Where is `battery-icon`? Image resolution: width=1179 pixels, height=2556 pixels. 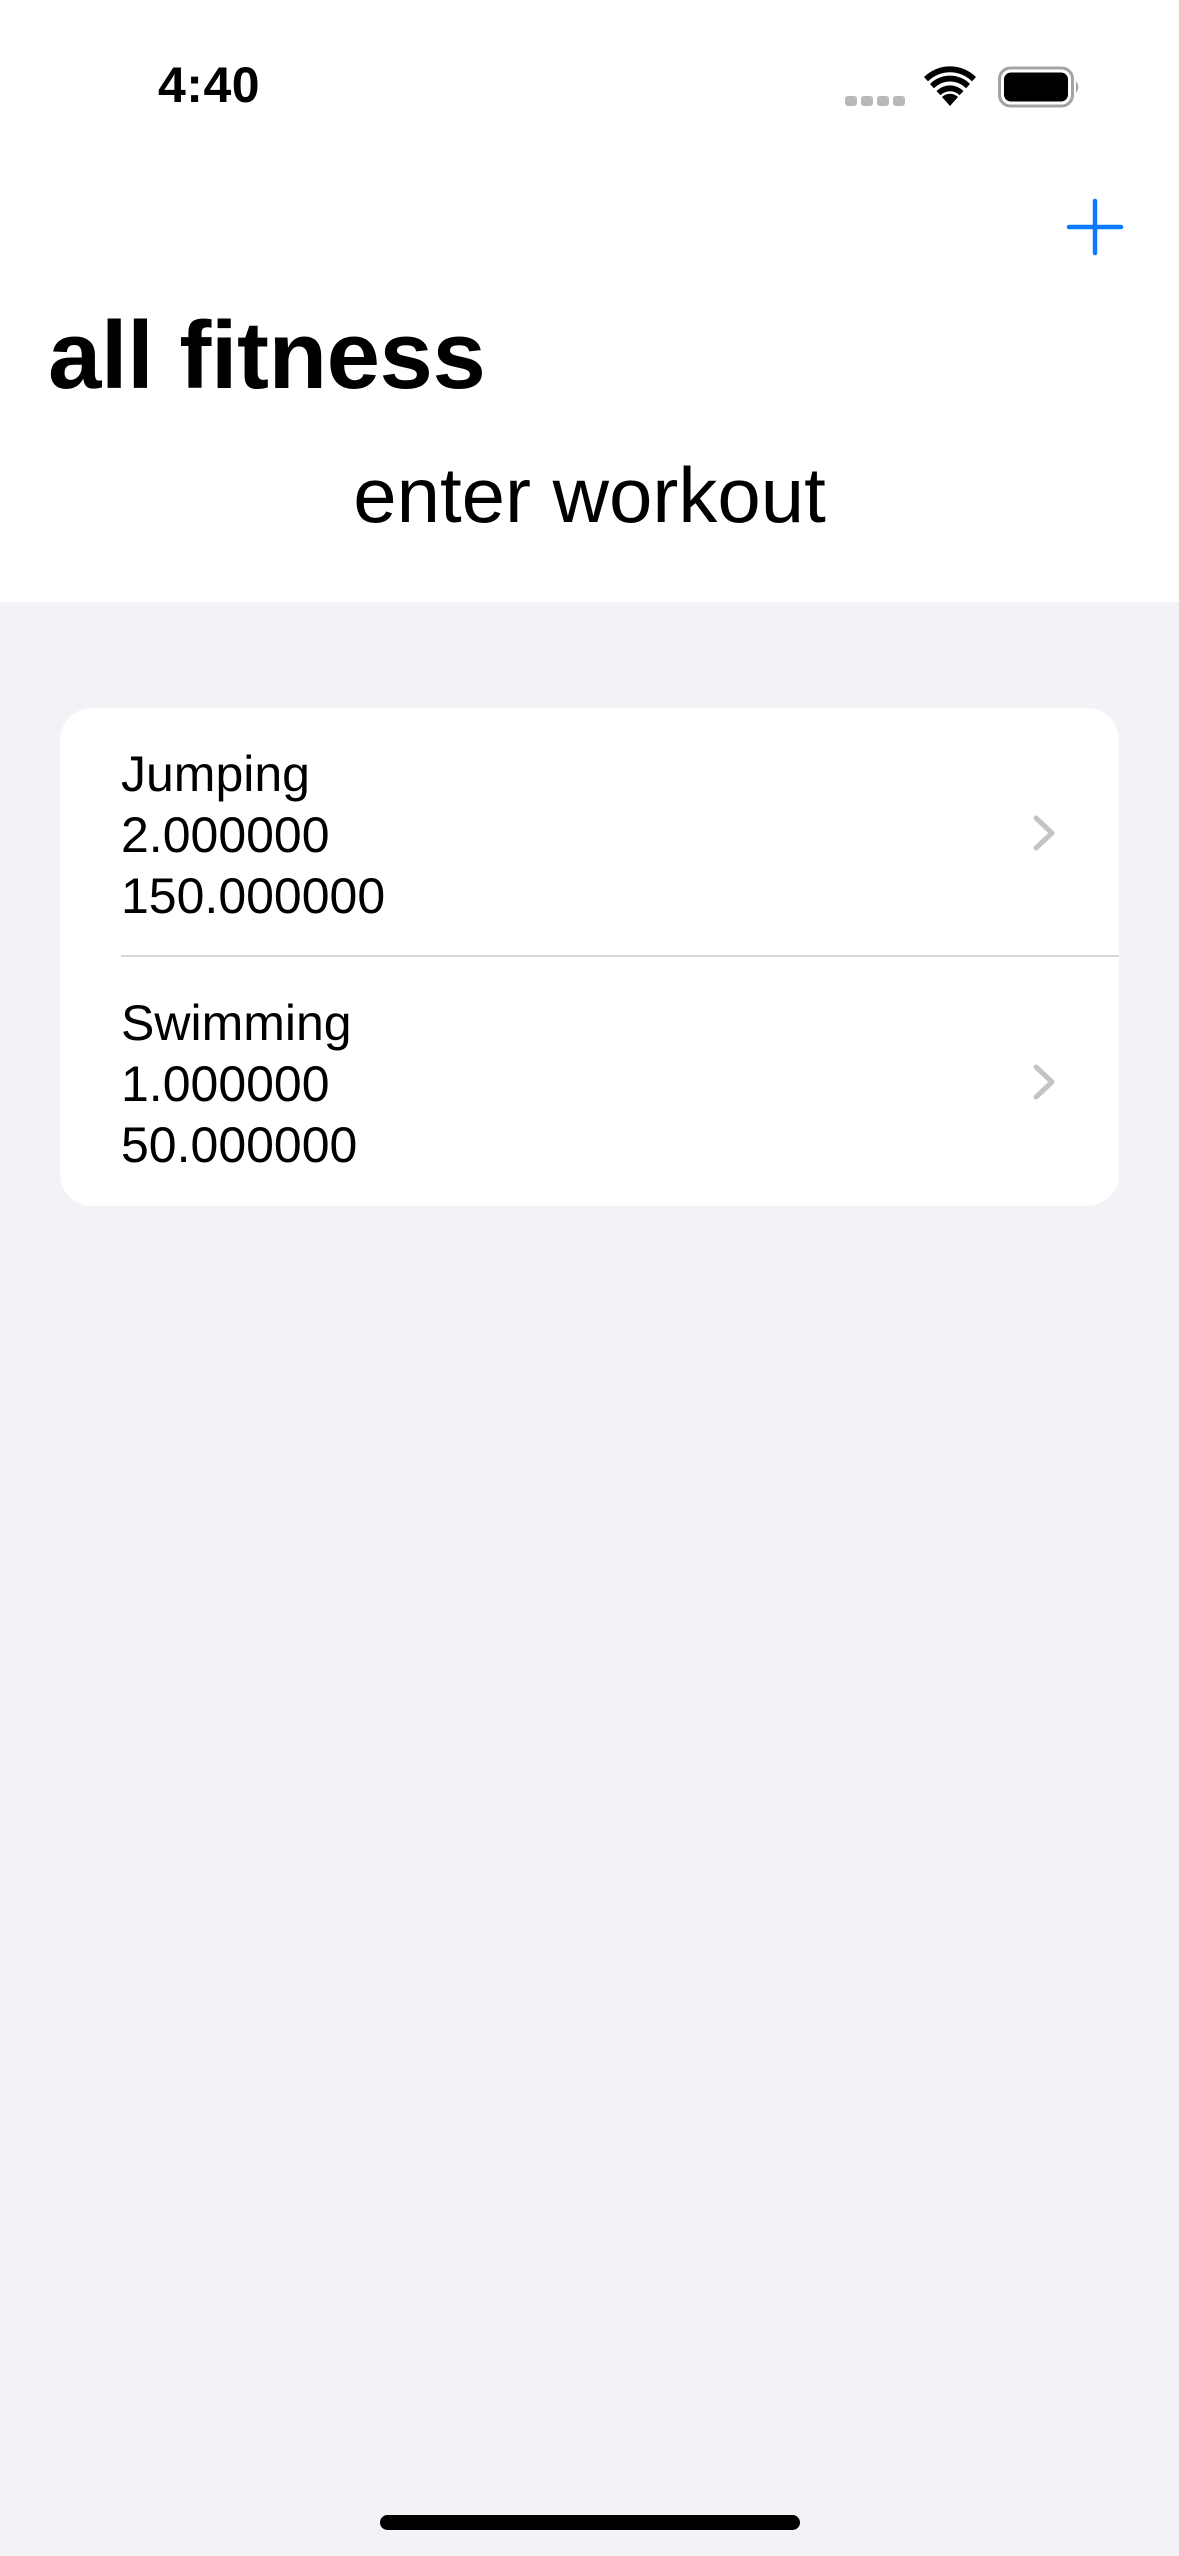
battery-icon is located at coordinates (1038, 87).